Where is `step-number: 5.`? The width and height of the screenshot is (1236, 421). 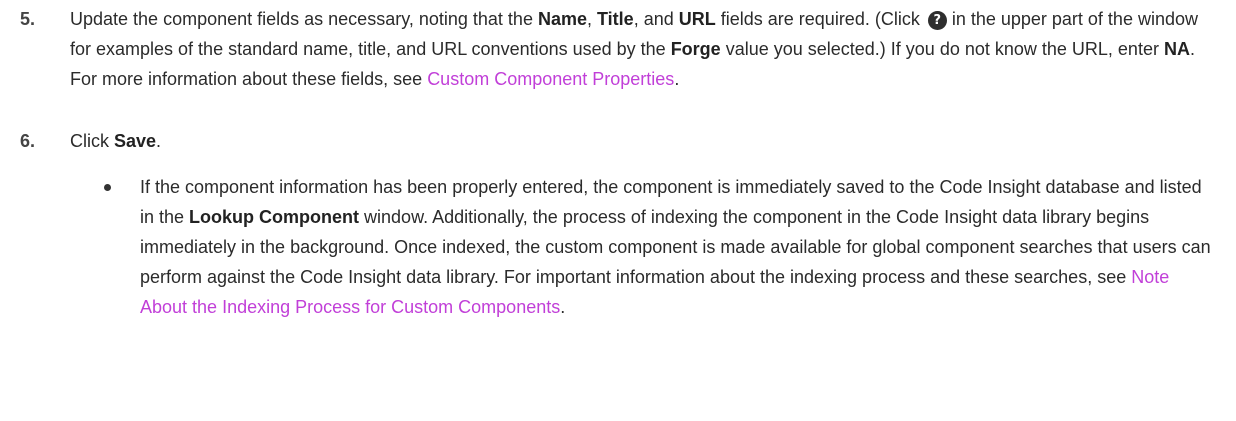
step-number: 5. is located at coordinates (28, 19).